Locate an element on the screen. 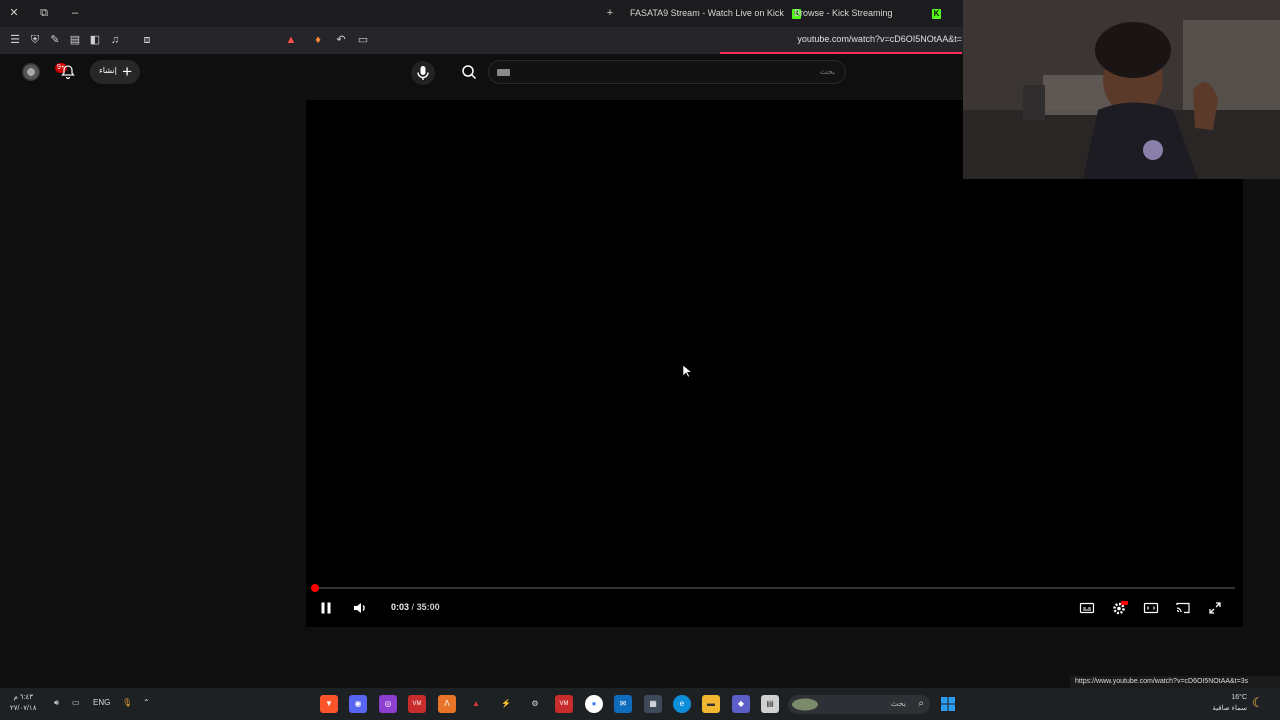  minimize-window-icon: – is located at coordinates (75, 13).